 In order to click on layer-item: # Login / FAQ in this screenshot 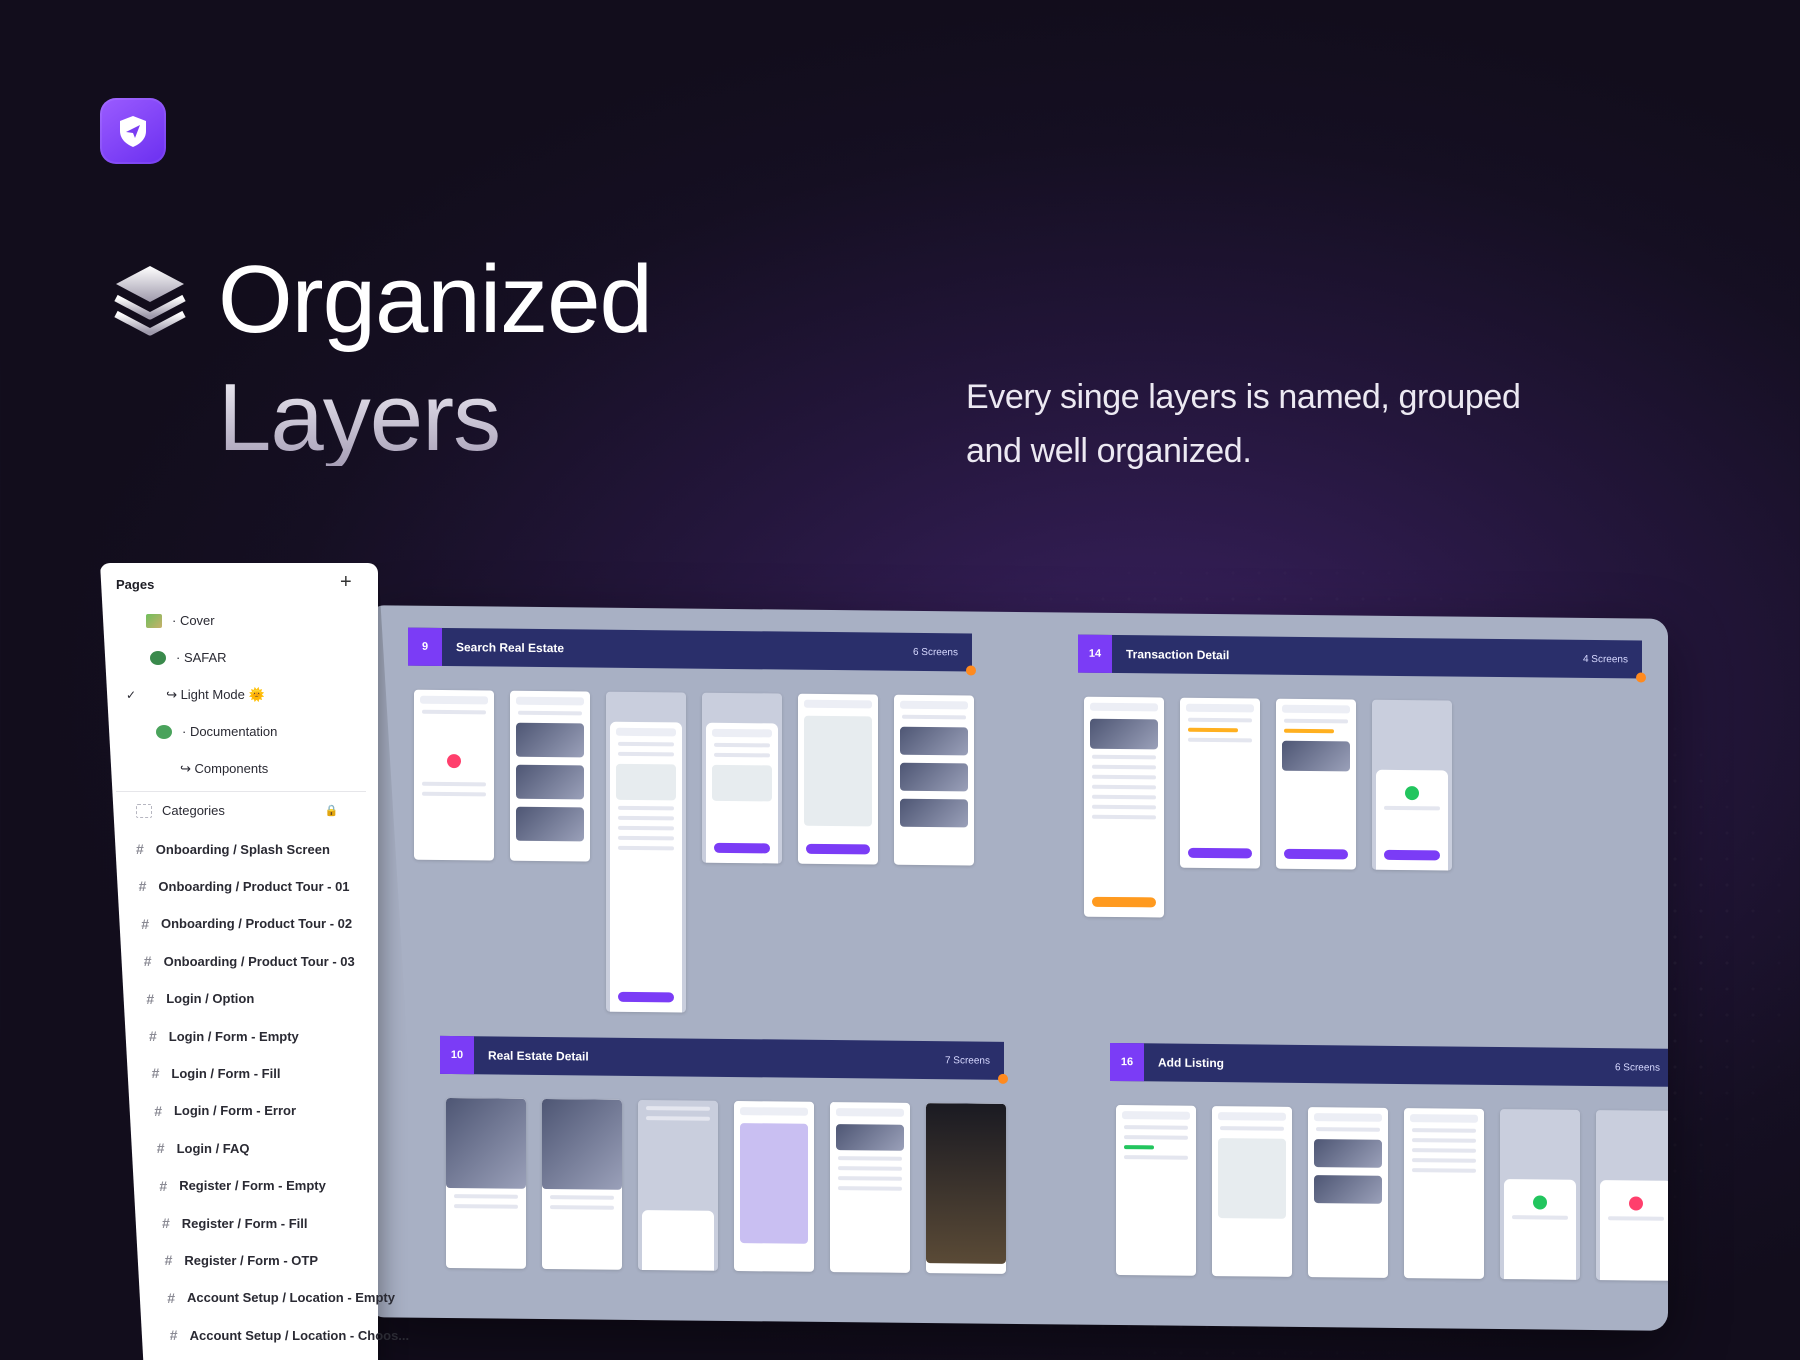, I will do `click(203, 1148)`.